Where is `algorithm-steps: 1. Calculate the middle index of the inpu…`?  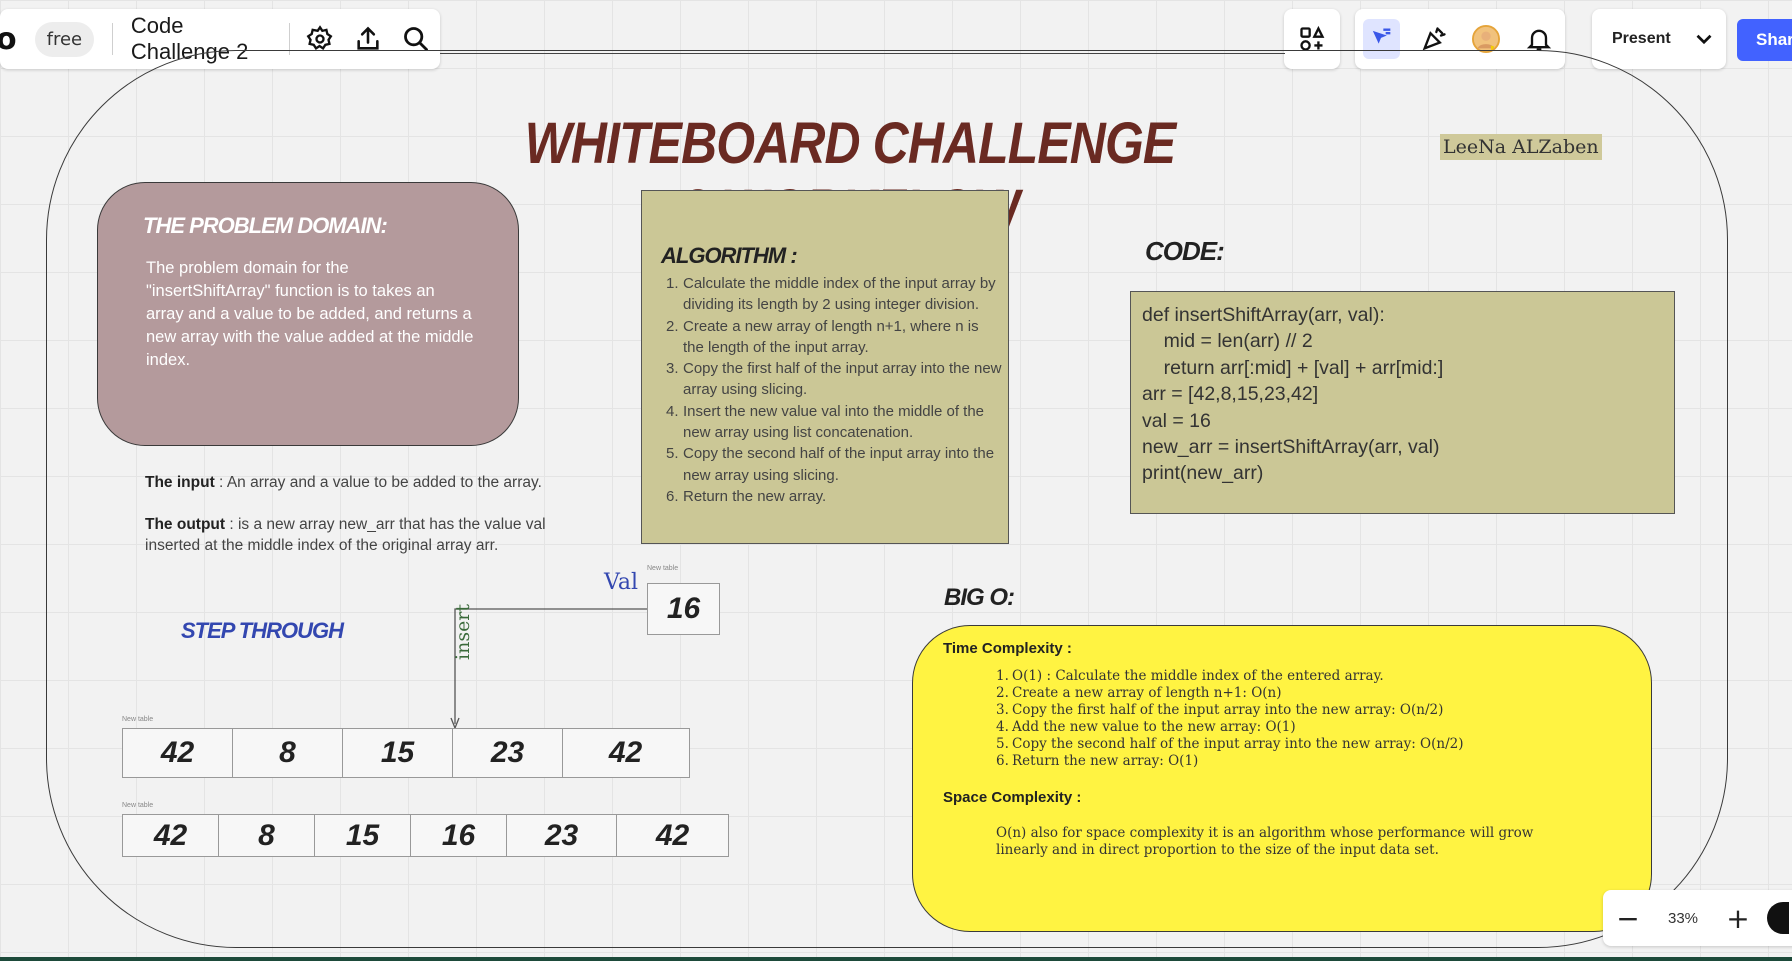
algorithm-steps: 1. Calculate the middle index of the inpu… is located at coordinates (834, 390).